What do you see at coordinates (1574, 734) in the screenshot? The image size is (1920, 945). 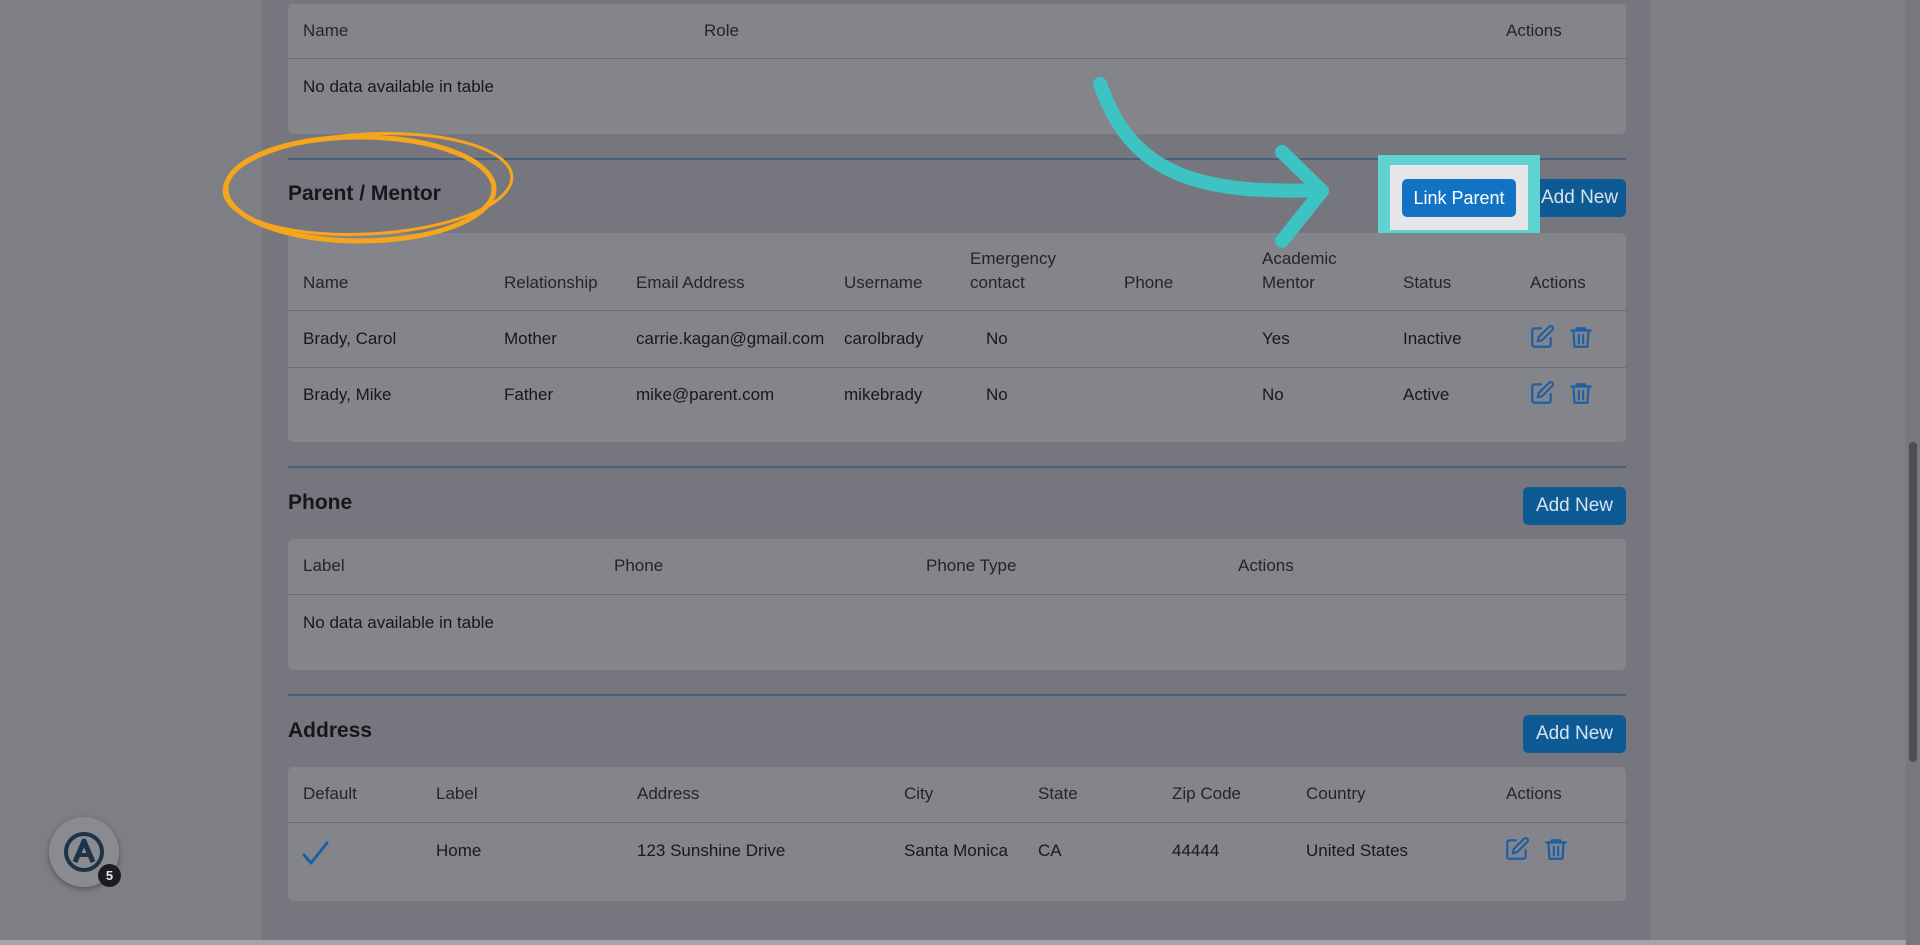 I see `add-new-address-button: Add New` at bounding box center [1574, 734].